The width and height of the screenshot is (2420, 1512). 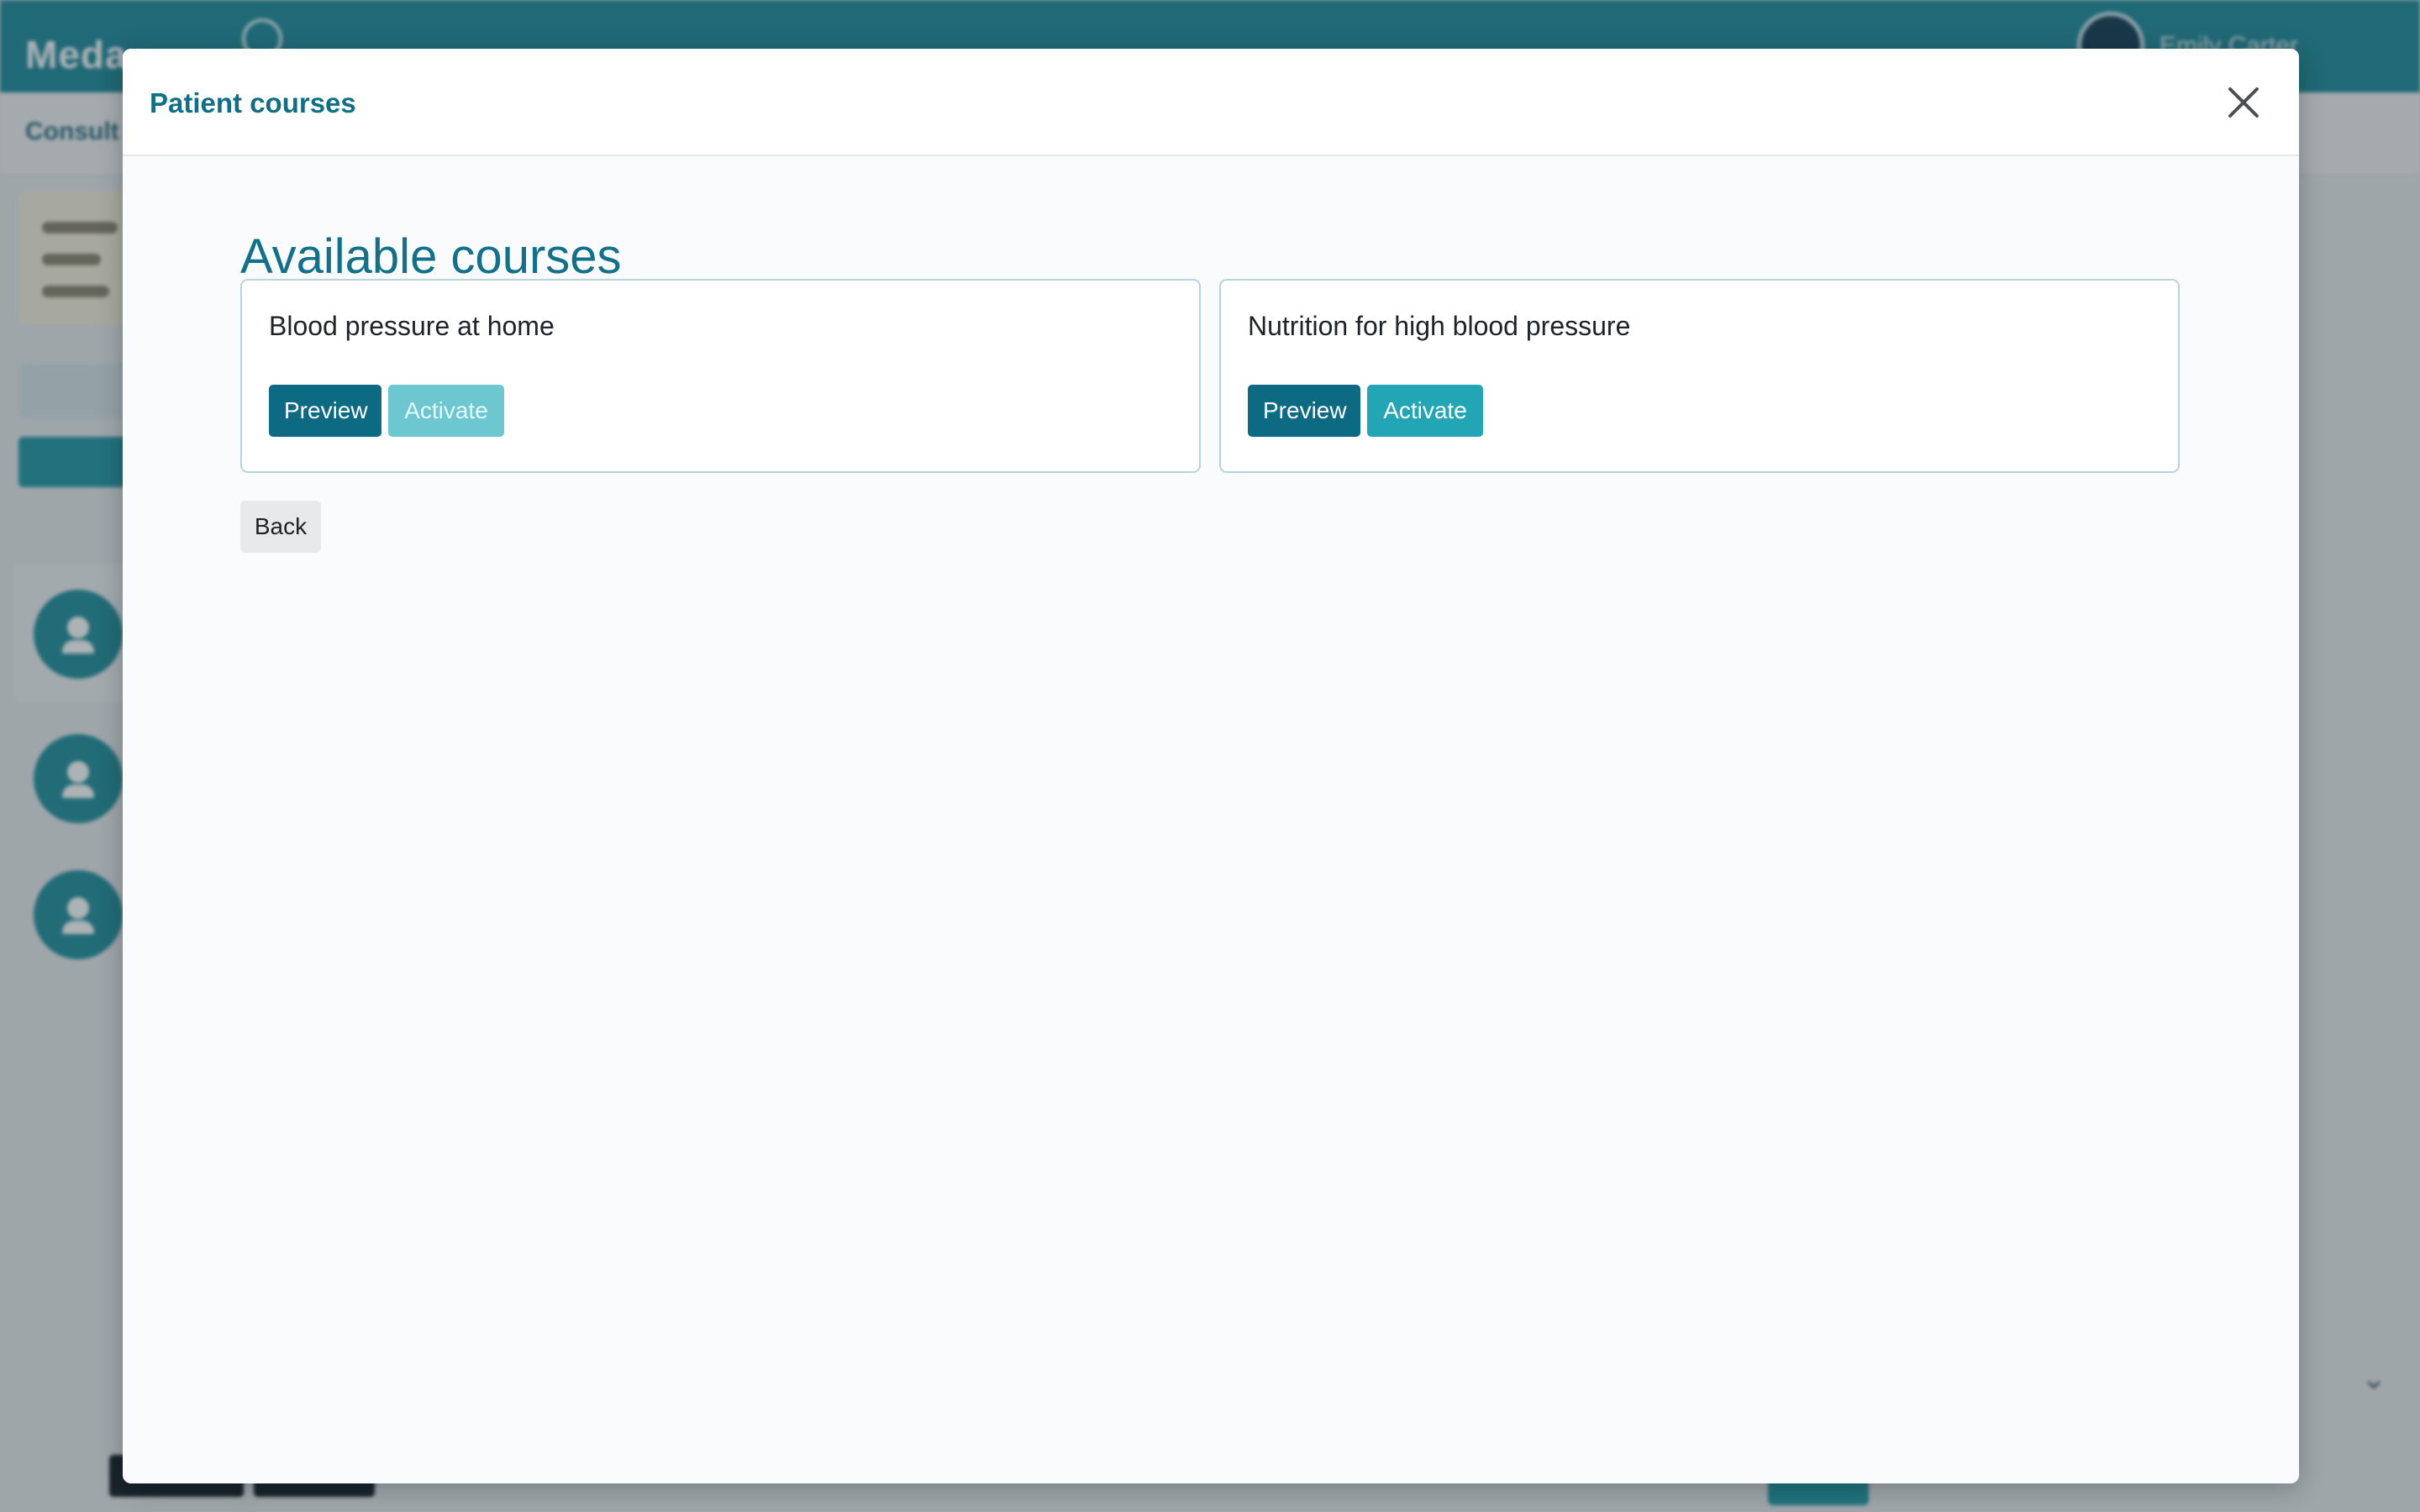 I want to click on course-card: Blood pressure at home Preview Activate, so click(x=720, y=376).